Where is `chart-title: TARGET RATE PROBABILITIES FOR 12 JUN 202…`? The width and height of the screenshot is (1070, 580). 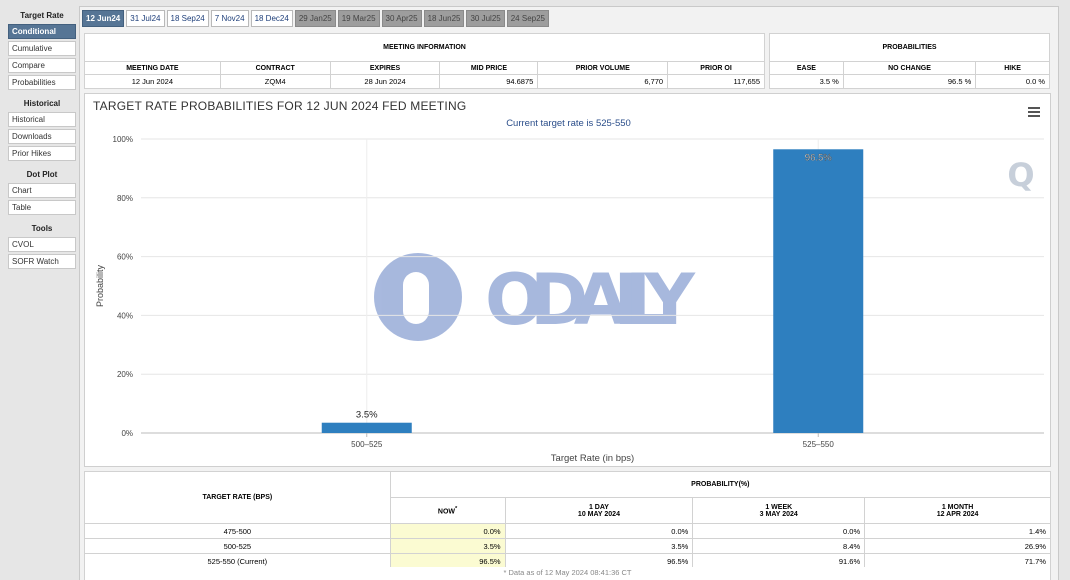
chart-title: TARGET RATE PROBABILITIES FOR 12 JUN 202… is located at coordinates (280, 106).